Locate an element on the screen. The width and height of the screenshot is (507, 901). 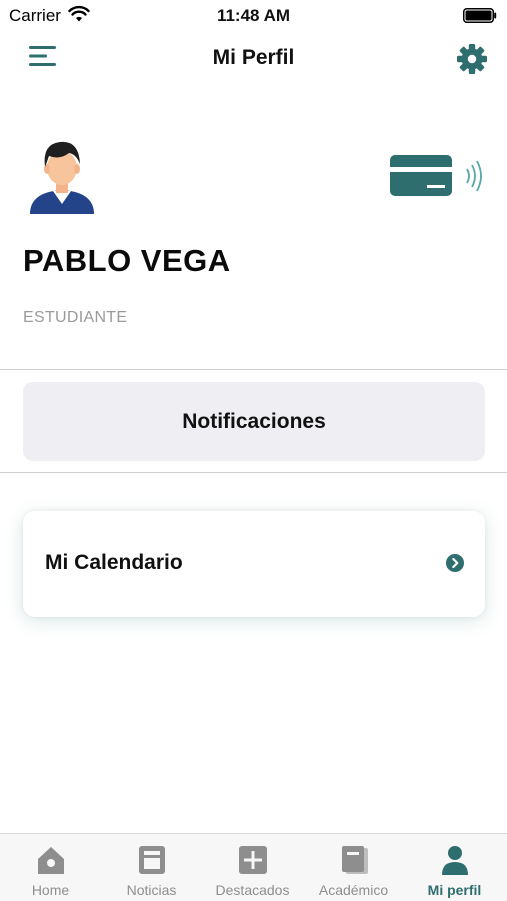
tab-noticias: Noticias is located at coordinates (151, 867).